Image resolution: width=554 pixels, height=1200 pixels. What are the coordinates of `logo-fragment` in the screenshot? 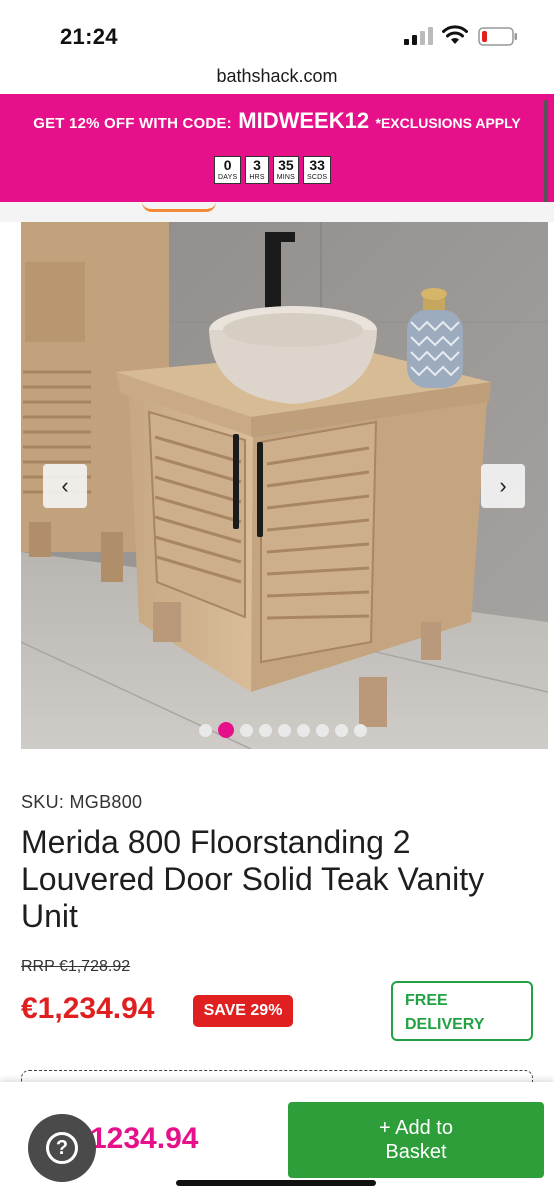 It's located at (179, 207).